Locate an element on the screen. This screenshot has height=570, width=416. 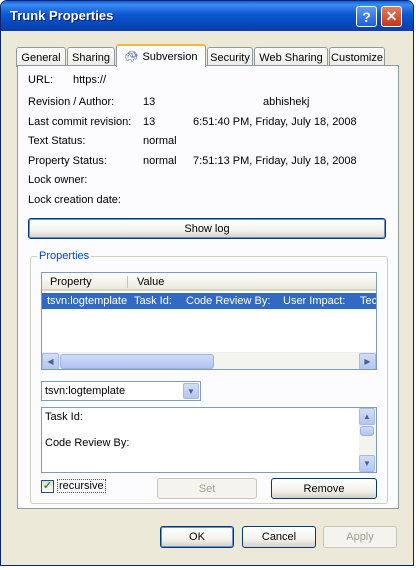
text-status-label: Text Status: is located at coordinates (57, 141).